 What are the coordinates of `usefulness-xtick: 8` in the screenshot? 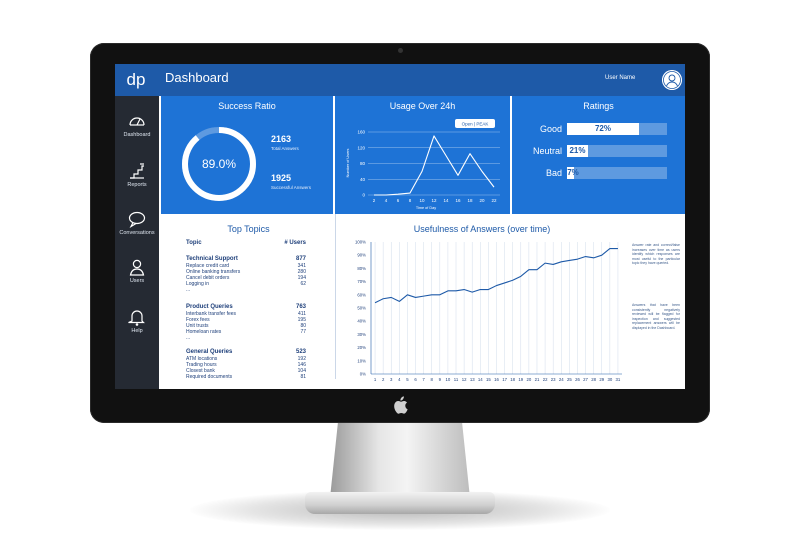 It's located at (432, 379).